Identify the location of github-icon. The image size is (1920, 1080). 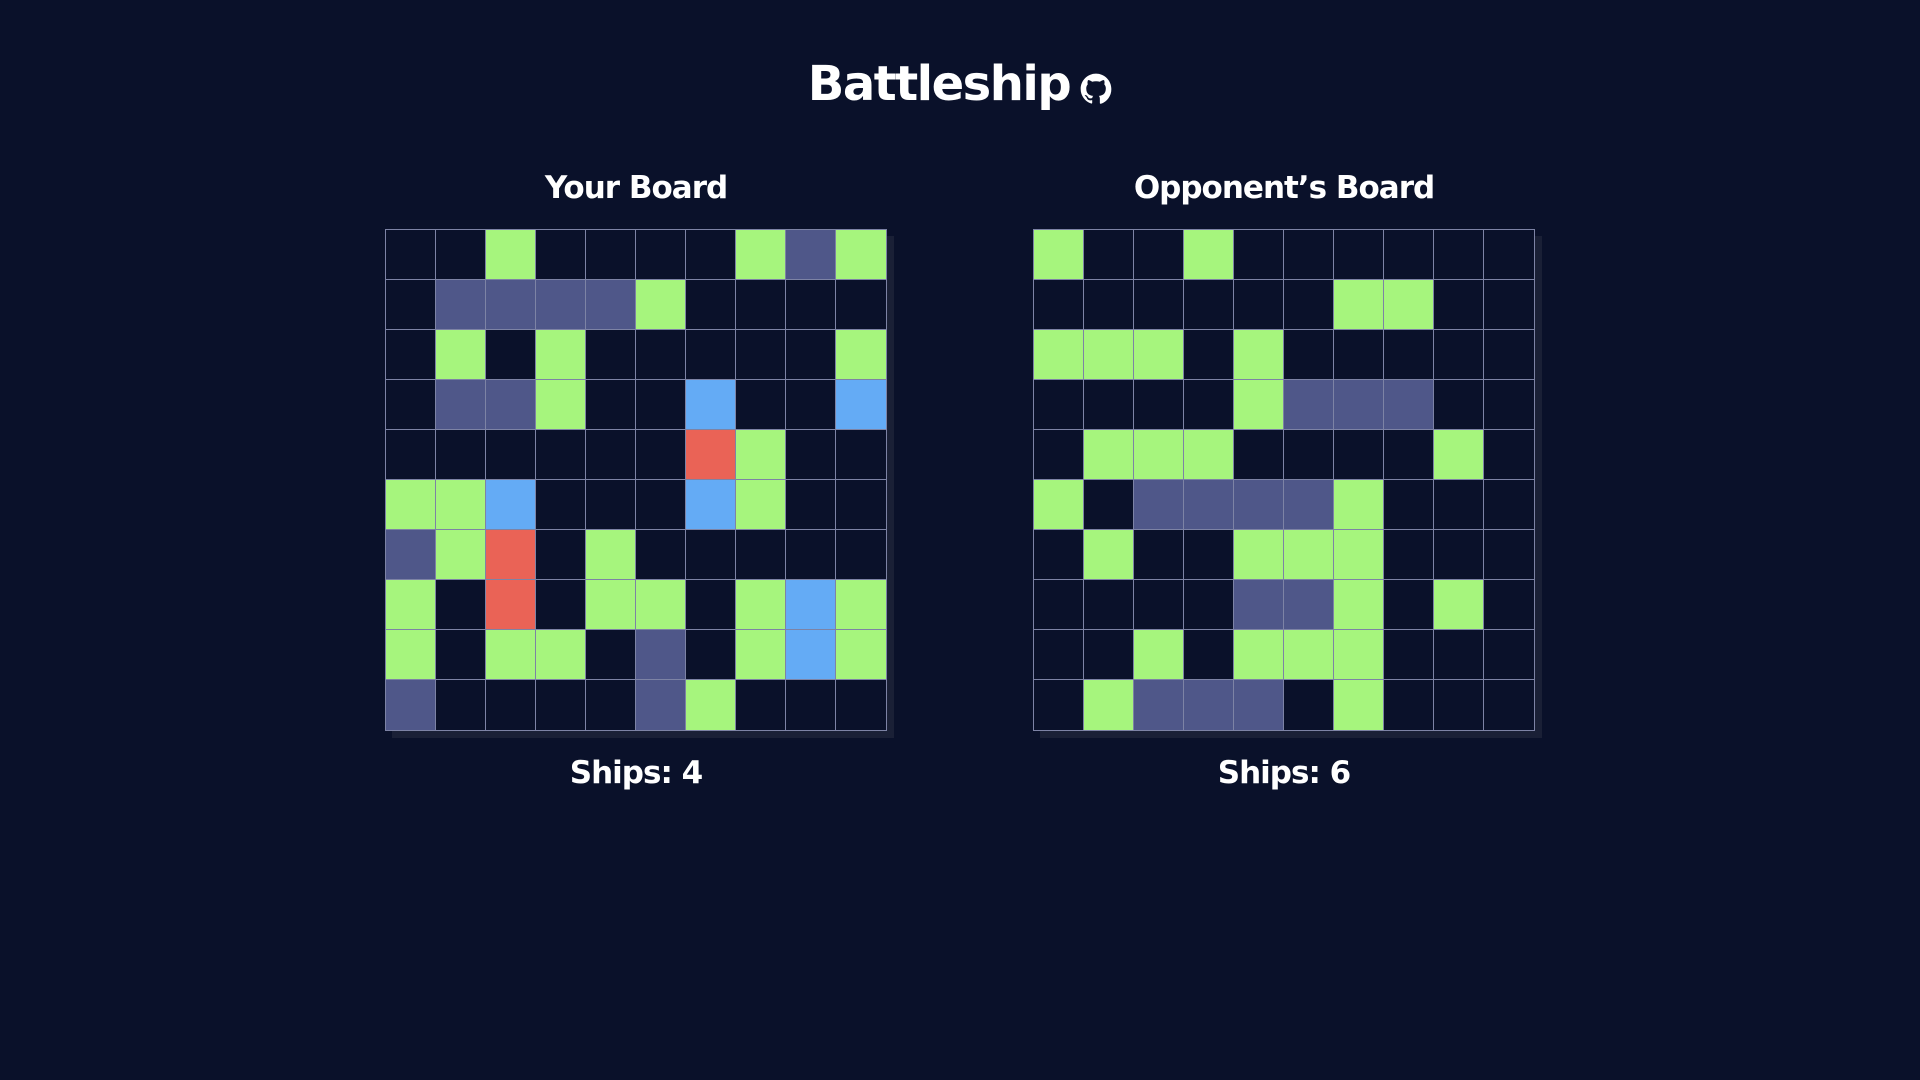
(1096, 89).